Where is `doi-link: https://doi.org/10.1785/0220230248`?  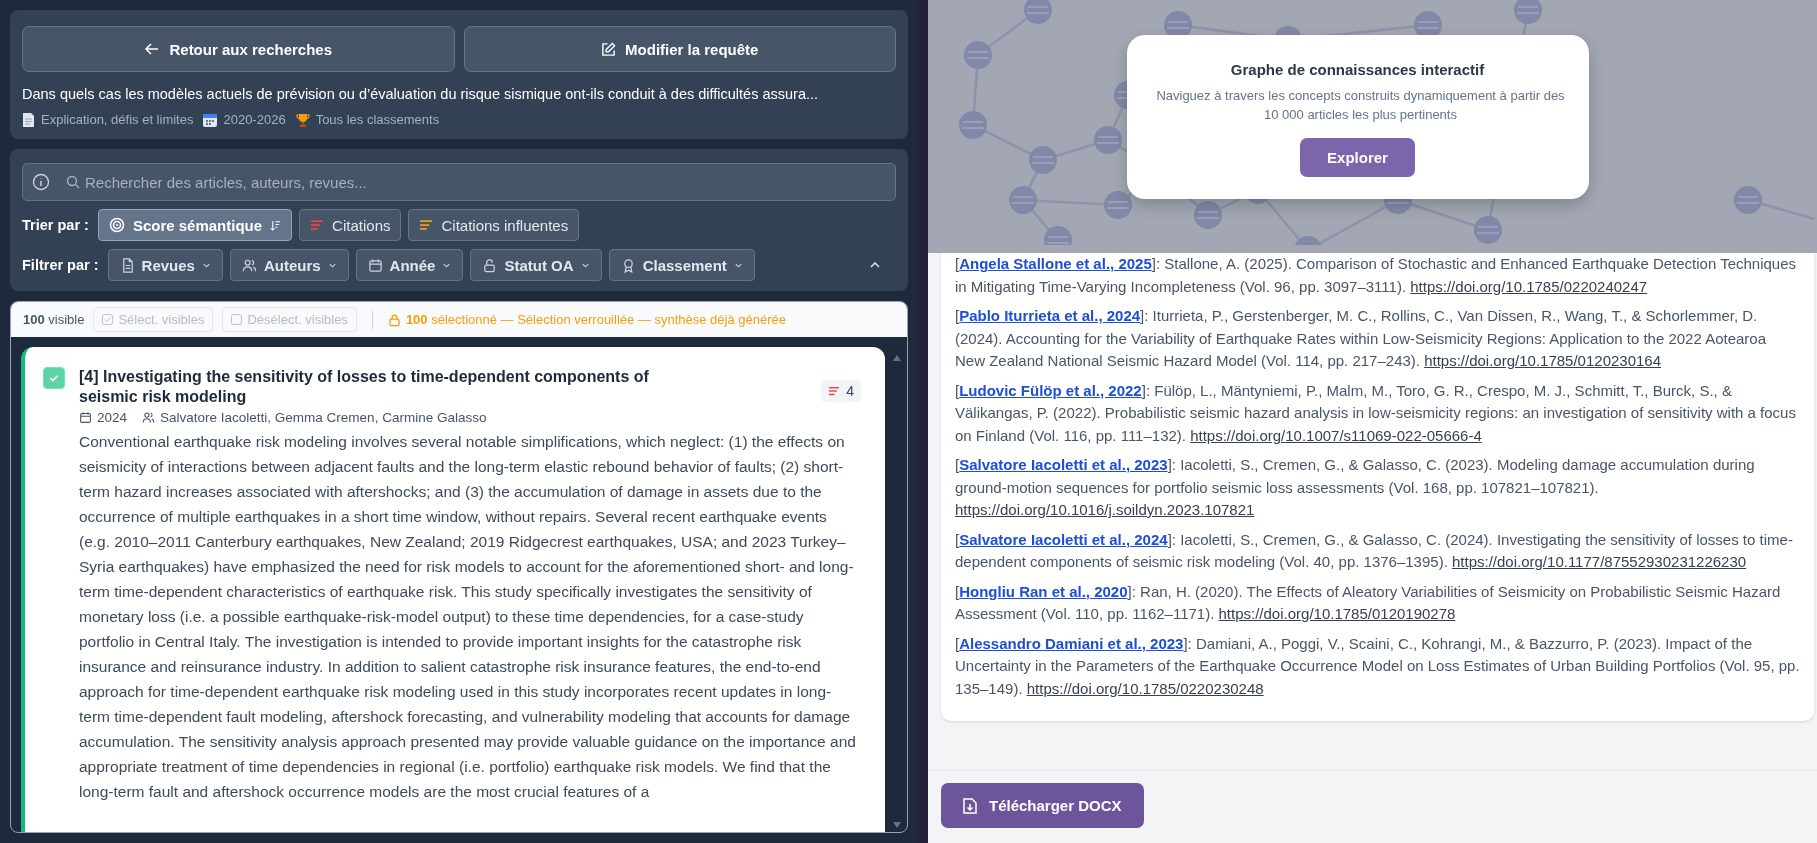
doi-link: https://doi.org/10.1785/0220230248 is located at coordinates (1145, 688).